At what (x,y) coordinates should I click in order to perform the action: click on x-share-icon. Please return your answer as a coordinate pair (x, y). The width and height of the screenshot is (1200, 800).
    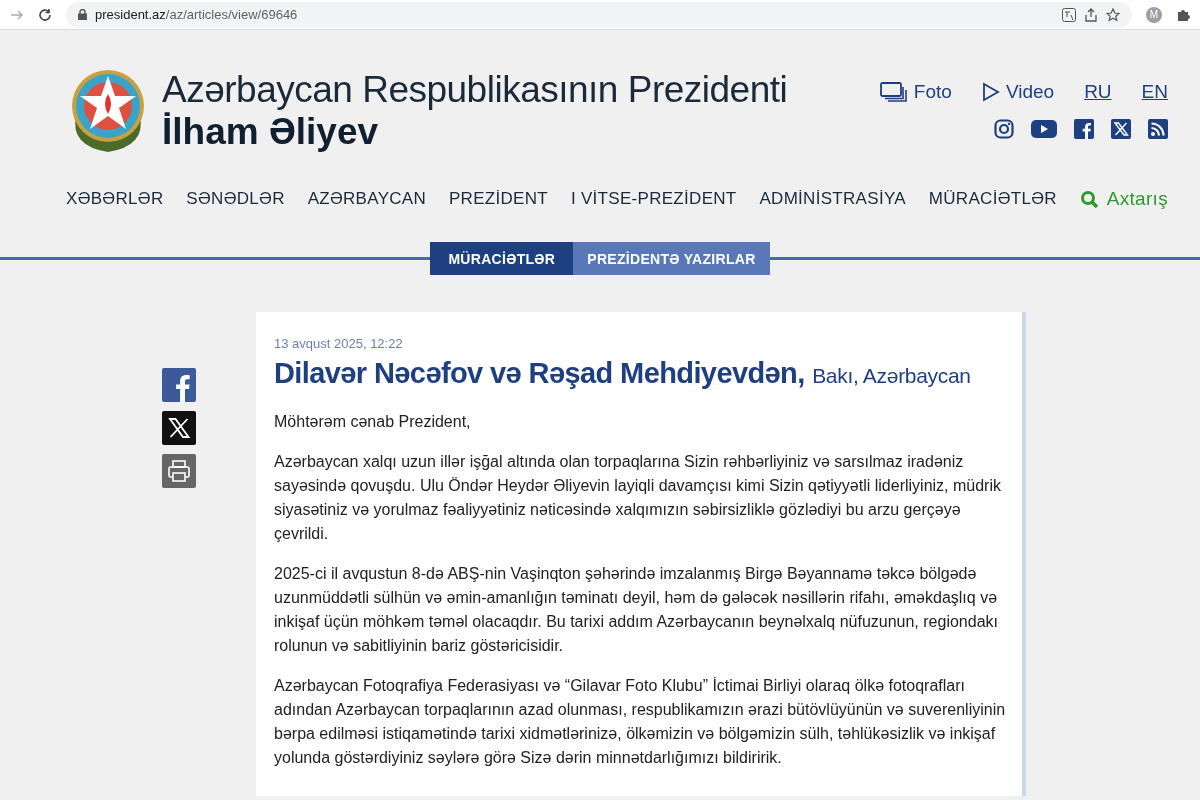
    Looking at the image, I should click on (179, 428).